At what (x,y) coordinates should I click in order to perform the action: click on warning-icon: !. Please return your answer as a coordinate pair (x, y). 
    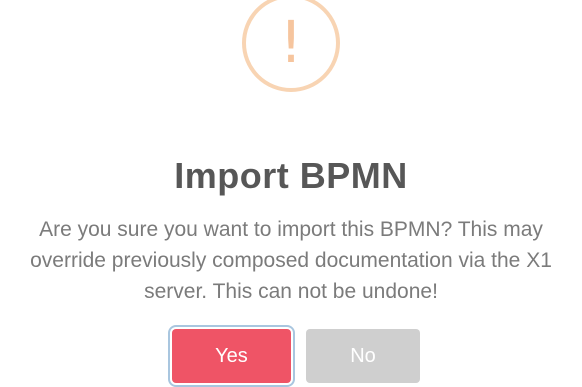
    Looking at the image, I should click on (291, 46).